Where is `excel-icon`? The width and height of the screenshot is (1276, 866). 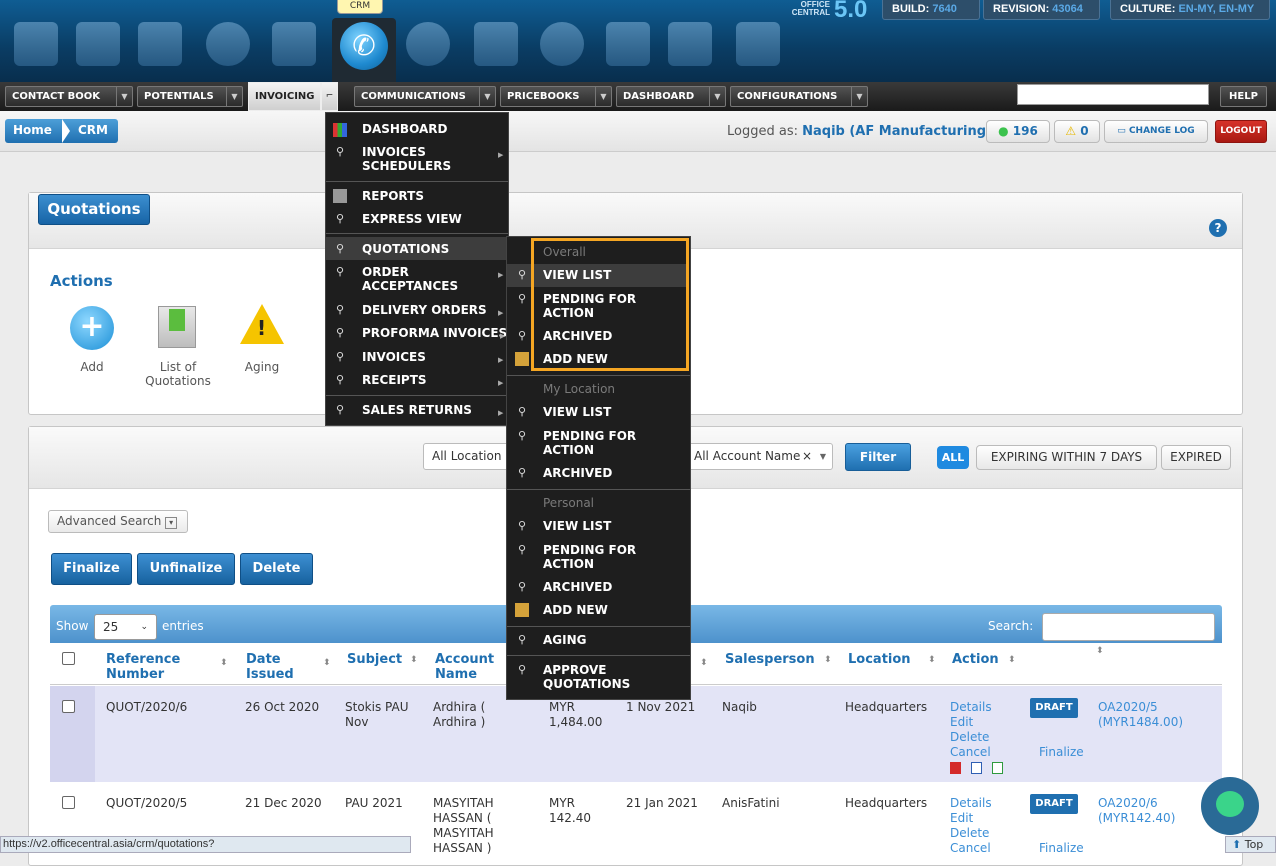
excel-icon is located at coordinates (997, 768).